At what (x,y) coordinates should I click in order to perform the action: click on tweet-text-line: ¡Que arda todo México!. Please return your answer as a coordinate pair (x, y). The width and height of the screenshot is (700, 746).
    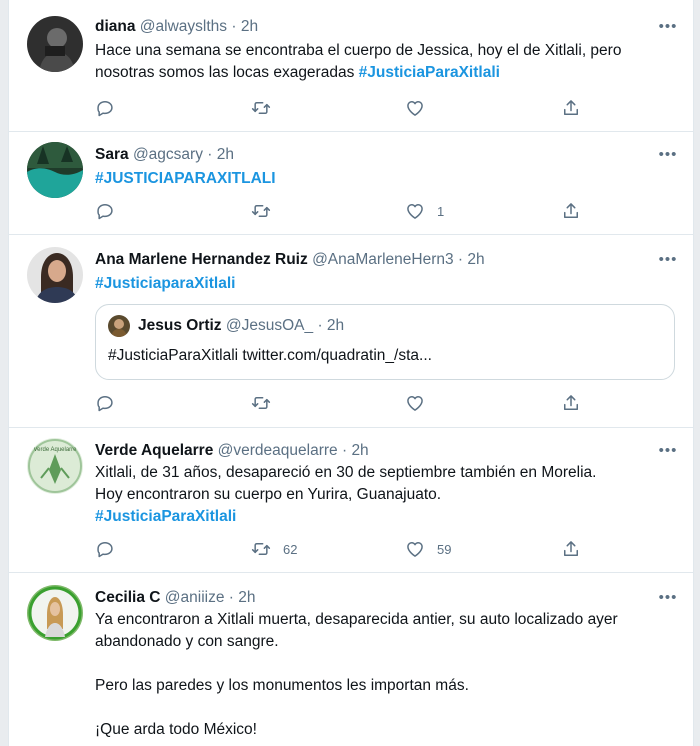
    Looking at the image, I should click on (176, 729).